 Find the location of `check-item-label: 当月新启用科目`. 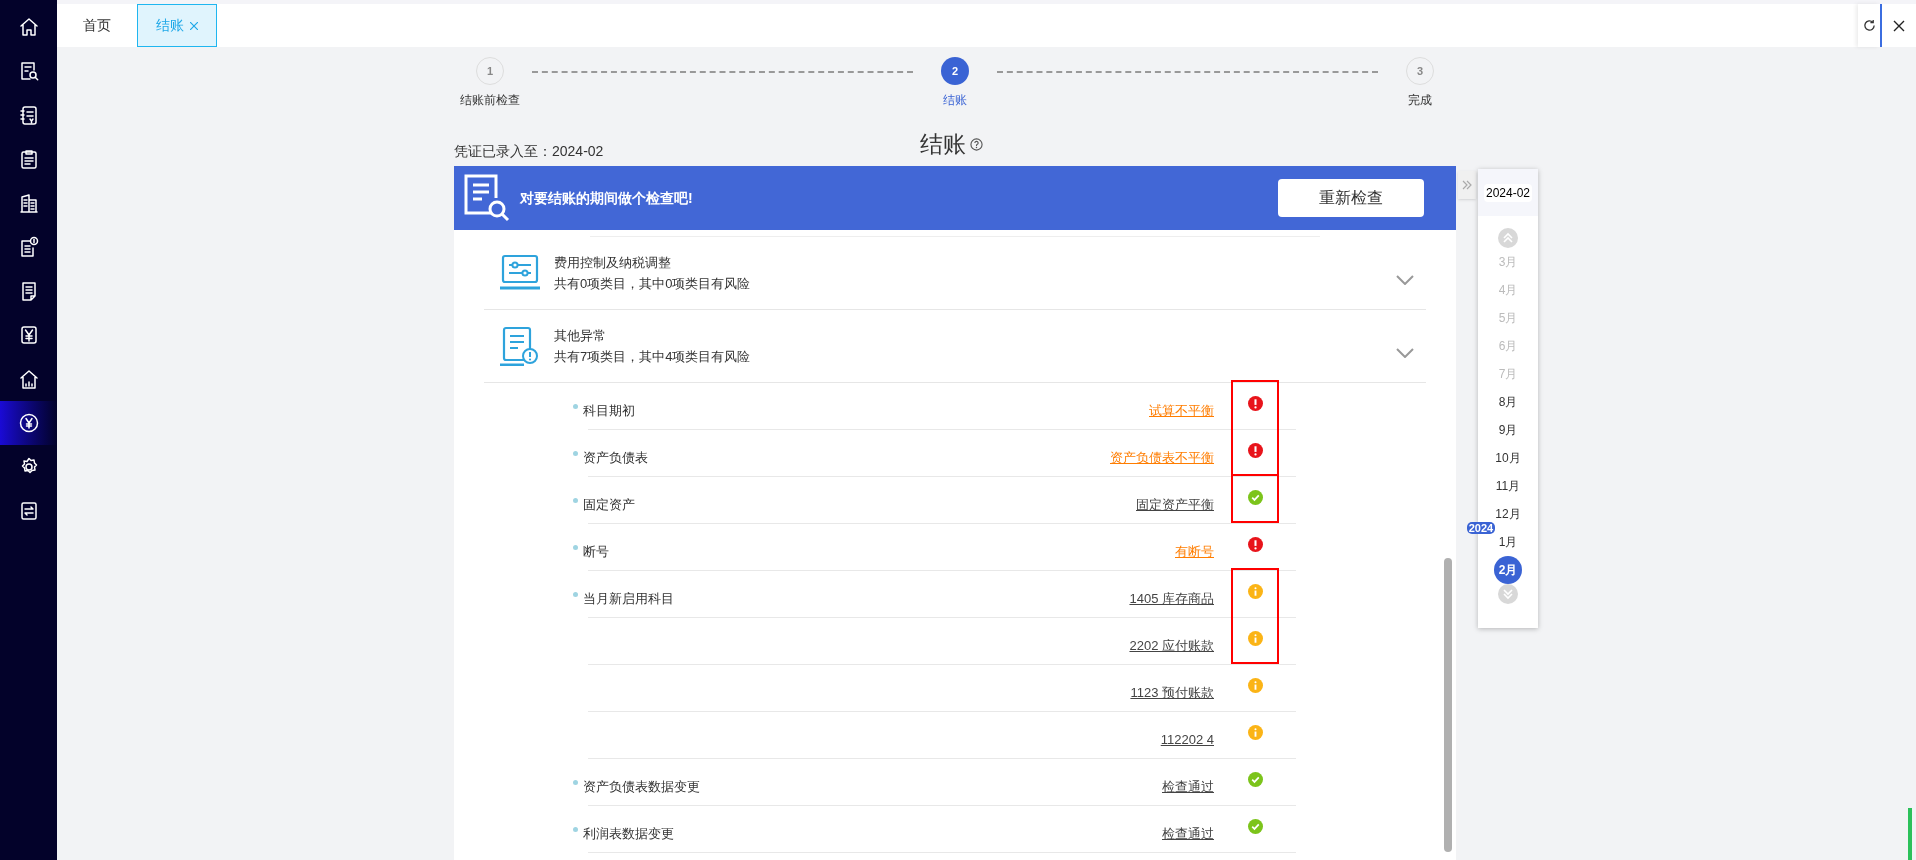

check-item-label: 当月新启用科目 is located at coordinates (628, 598).